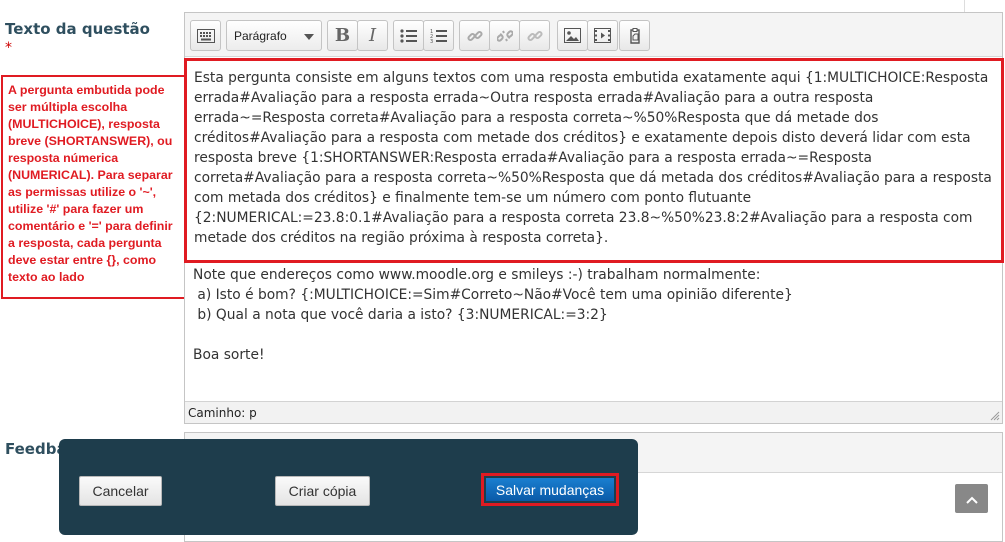 The image size is (1005, 542). I want to click on image-button, so click(572, 35).